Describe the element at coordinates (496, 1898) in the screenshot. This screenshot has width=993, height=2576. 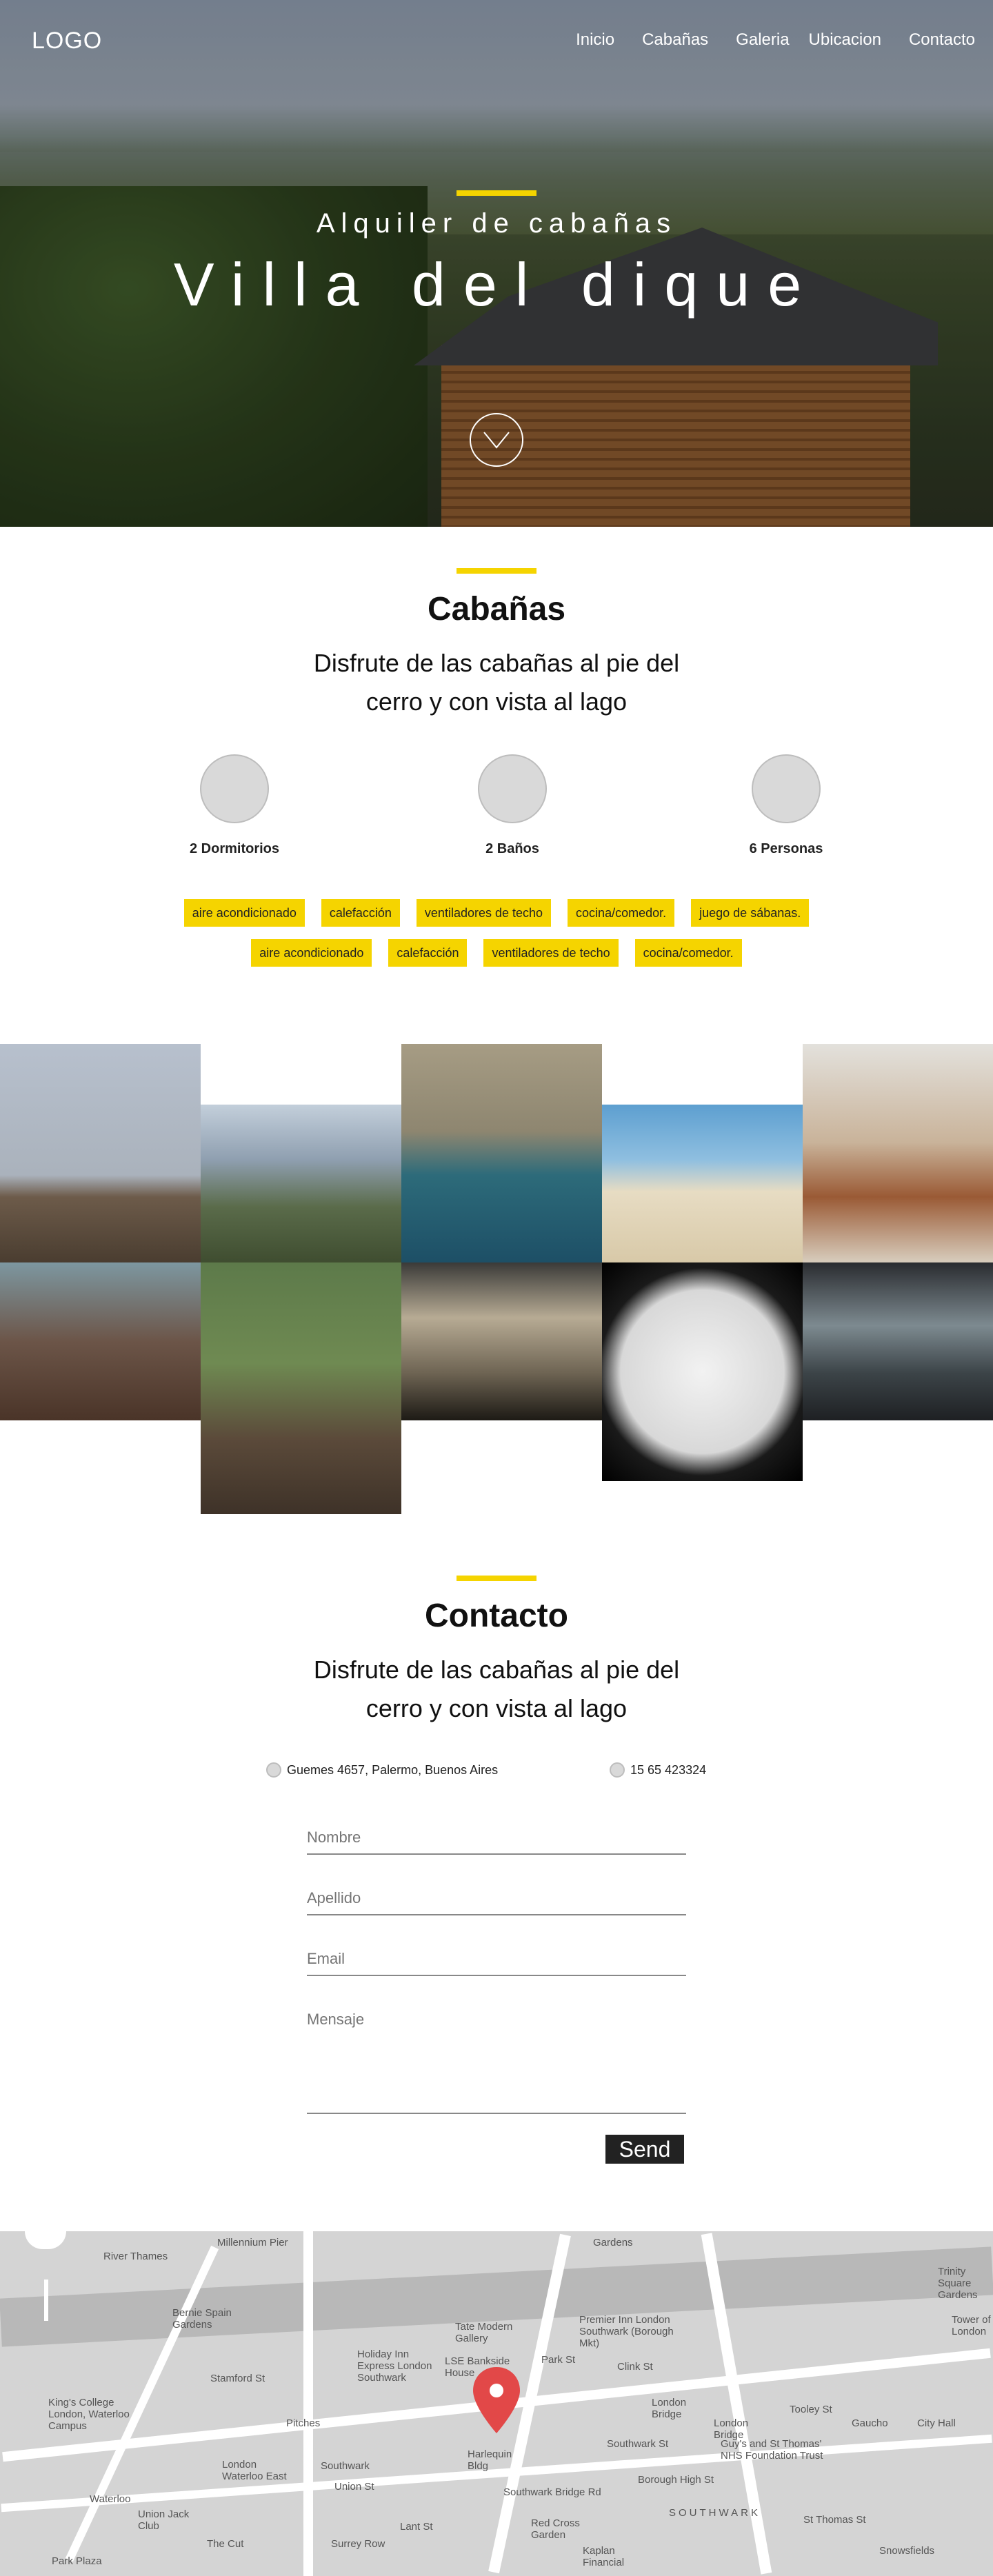
I see `apellido-field` at that location.